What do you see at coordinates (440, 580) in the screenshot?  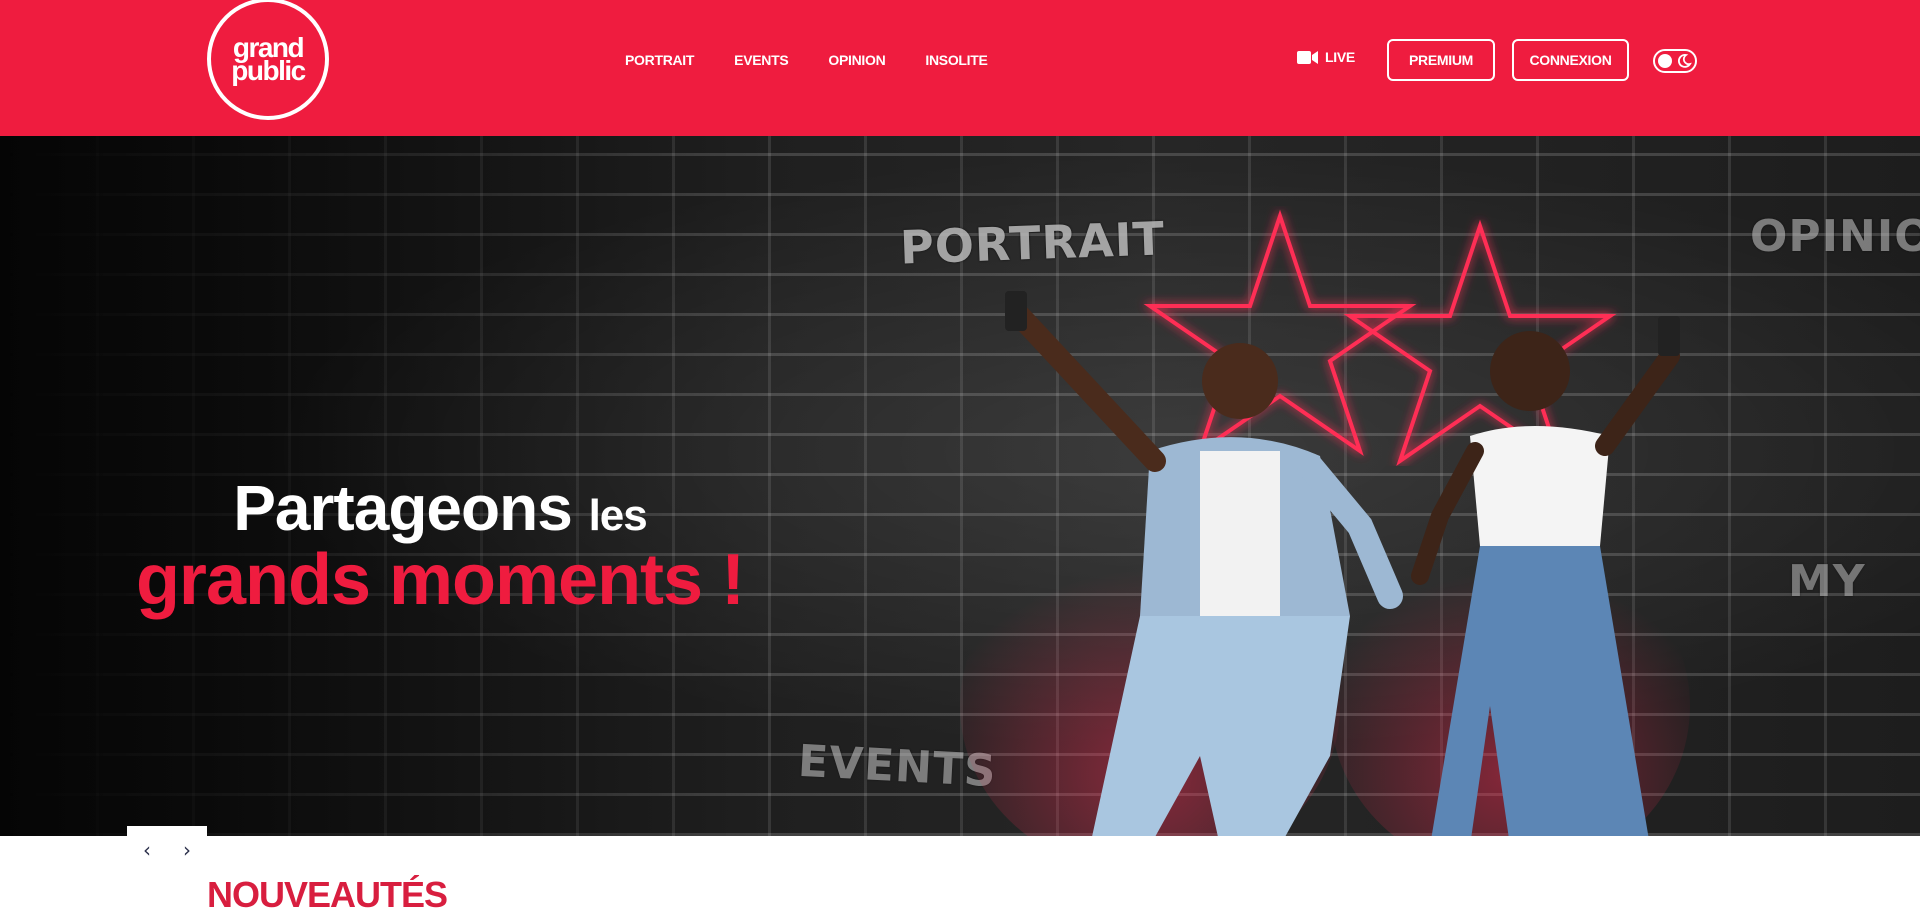 I see `tagline-line-2: grands moments !` at bounding box center [440, 580].